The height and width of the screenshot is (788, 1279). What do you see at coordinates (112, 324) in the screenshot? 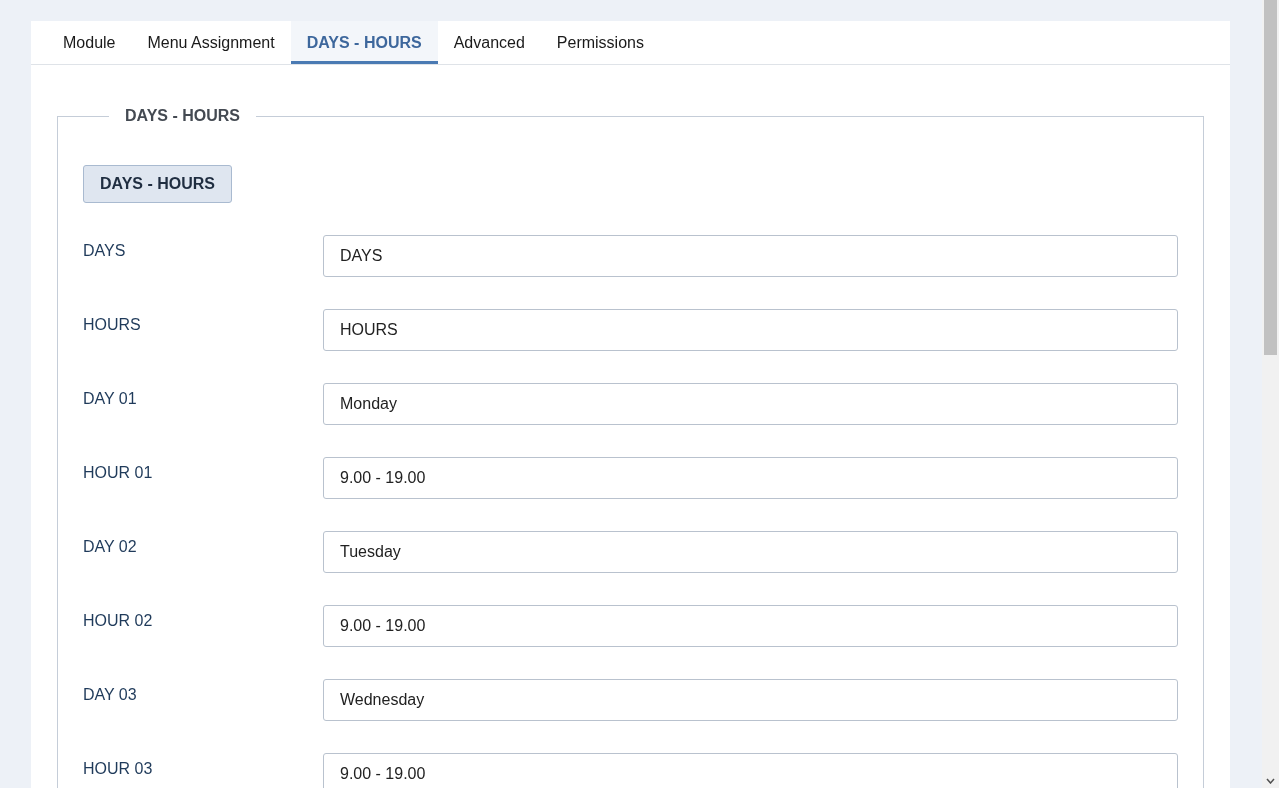
I see `field-label: HOURS` at bounding box center [112, 324].